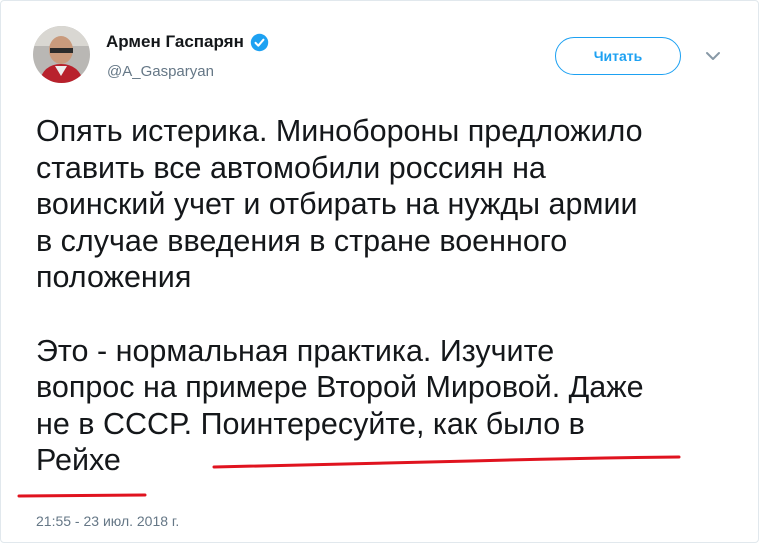 The height and width of the screenshot is (544, 759). I want to click on avatar, so click(61, 54).